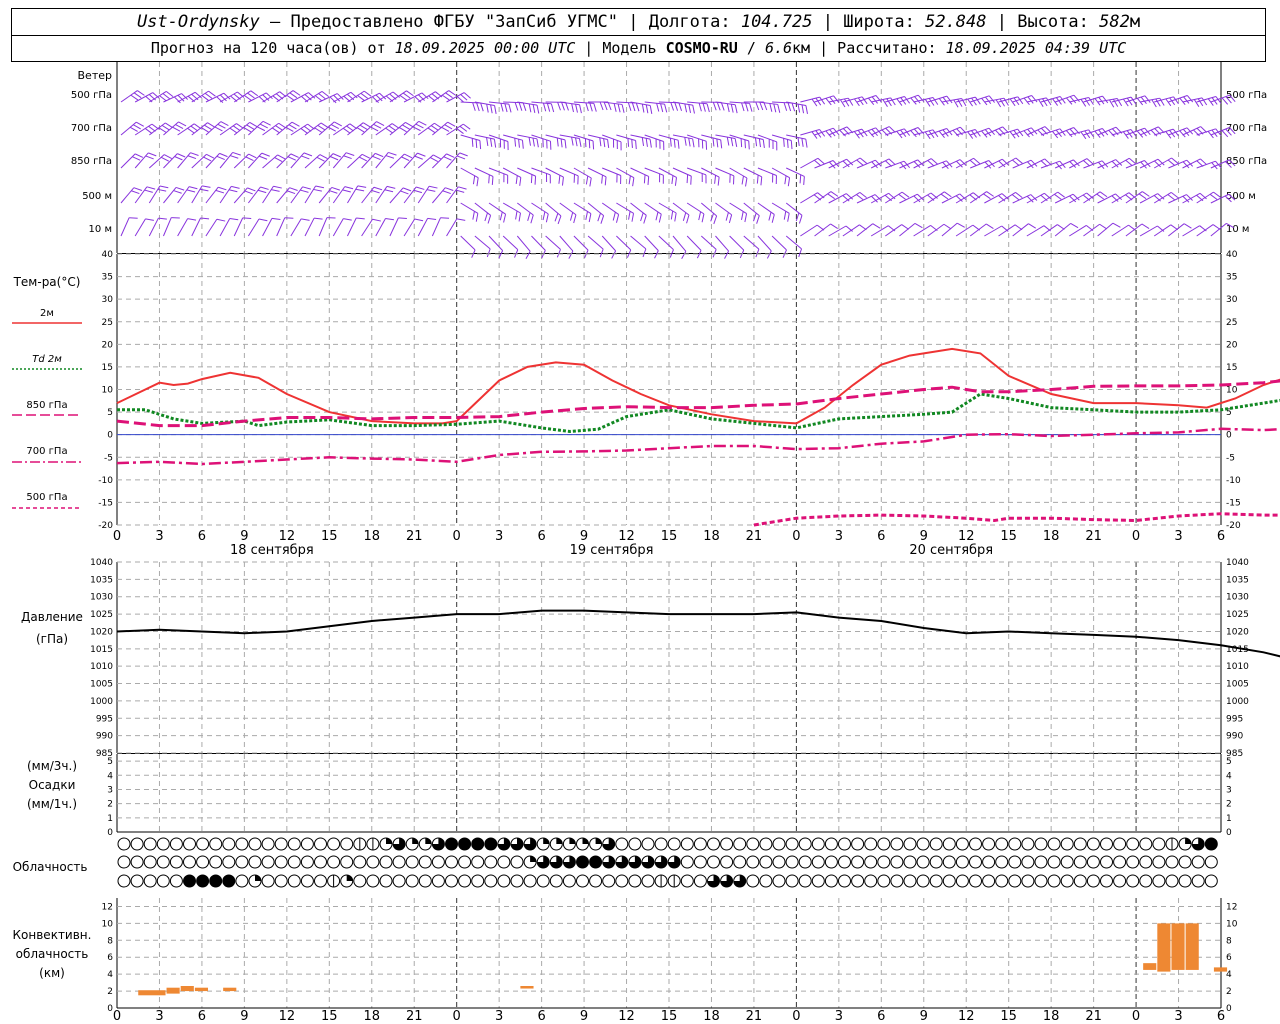 The width and height of the screenshot is (1280, 1024). What do you see at coordinates (1237, 615) in the screenshot?
I see `pressure-tick-right: 1025` at bounding box center [1237, 615].